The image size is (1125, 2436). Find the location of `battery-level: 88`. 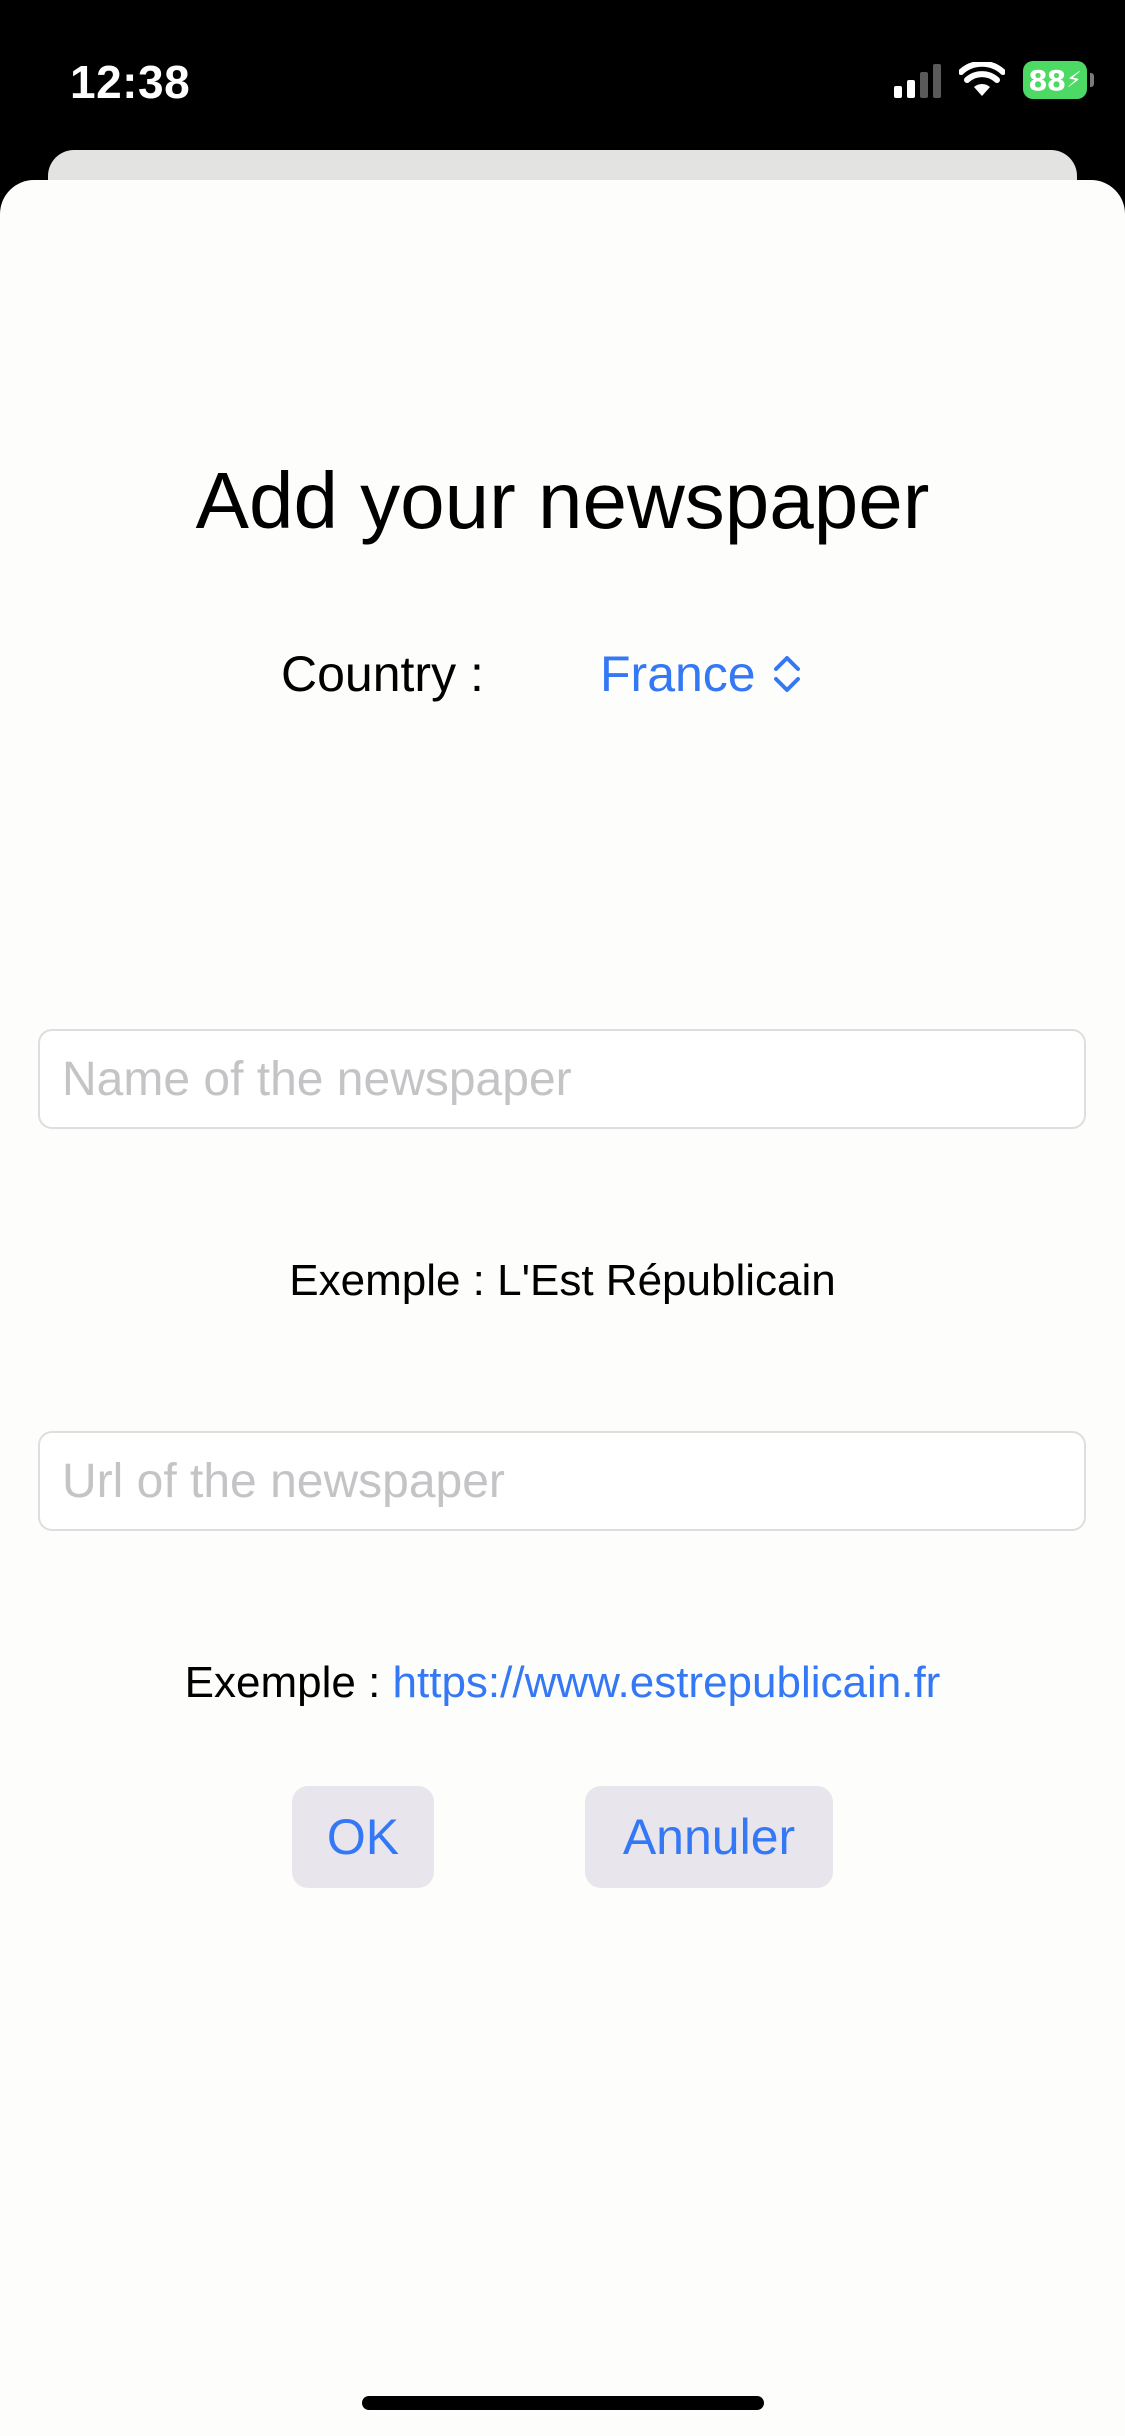

battery-level: 88 is located at coordinates (1047, 80).